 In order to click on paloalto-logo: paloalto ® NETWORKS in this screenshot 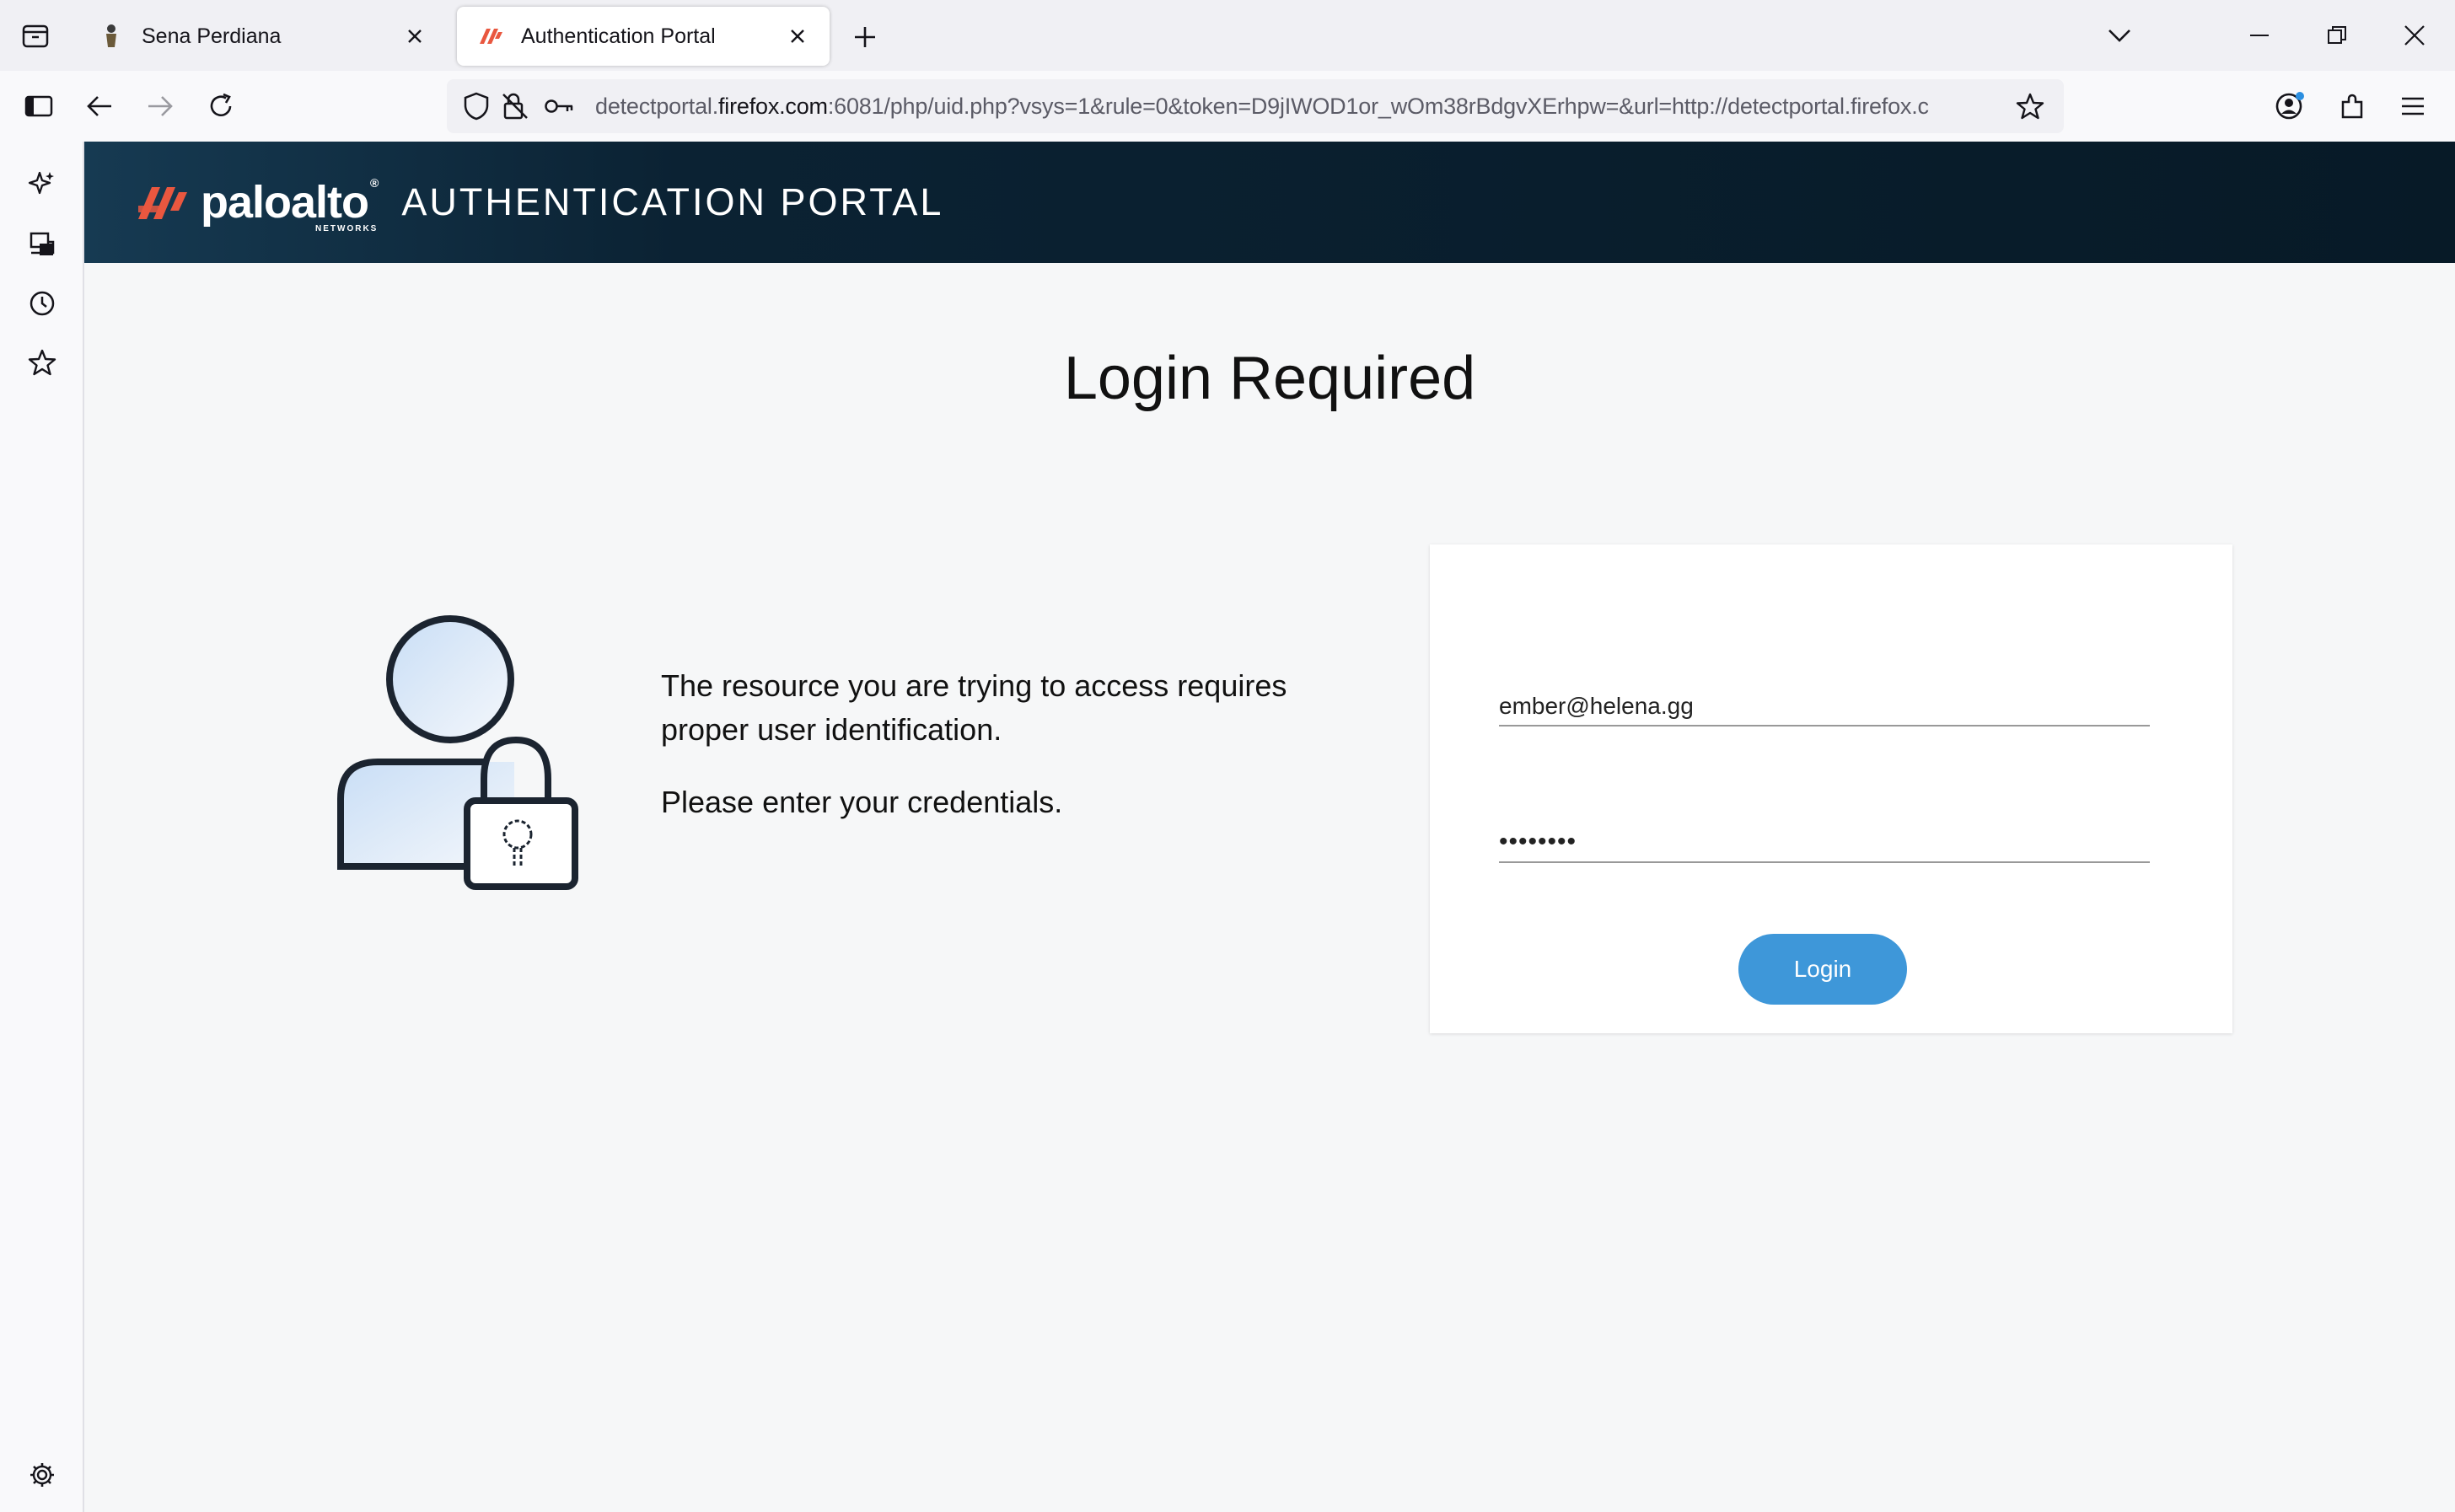, I will do `click(258, 204)`.